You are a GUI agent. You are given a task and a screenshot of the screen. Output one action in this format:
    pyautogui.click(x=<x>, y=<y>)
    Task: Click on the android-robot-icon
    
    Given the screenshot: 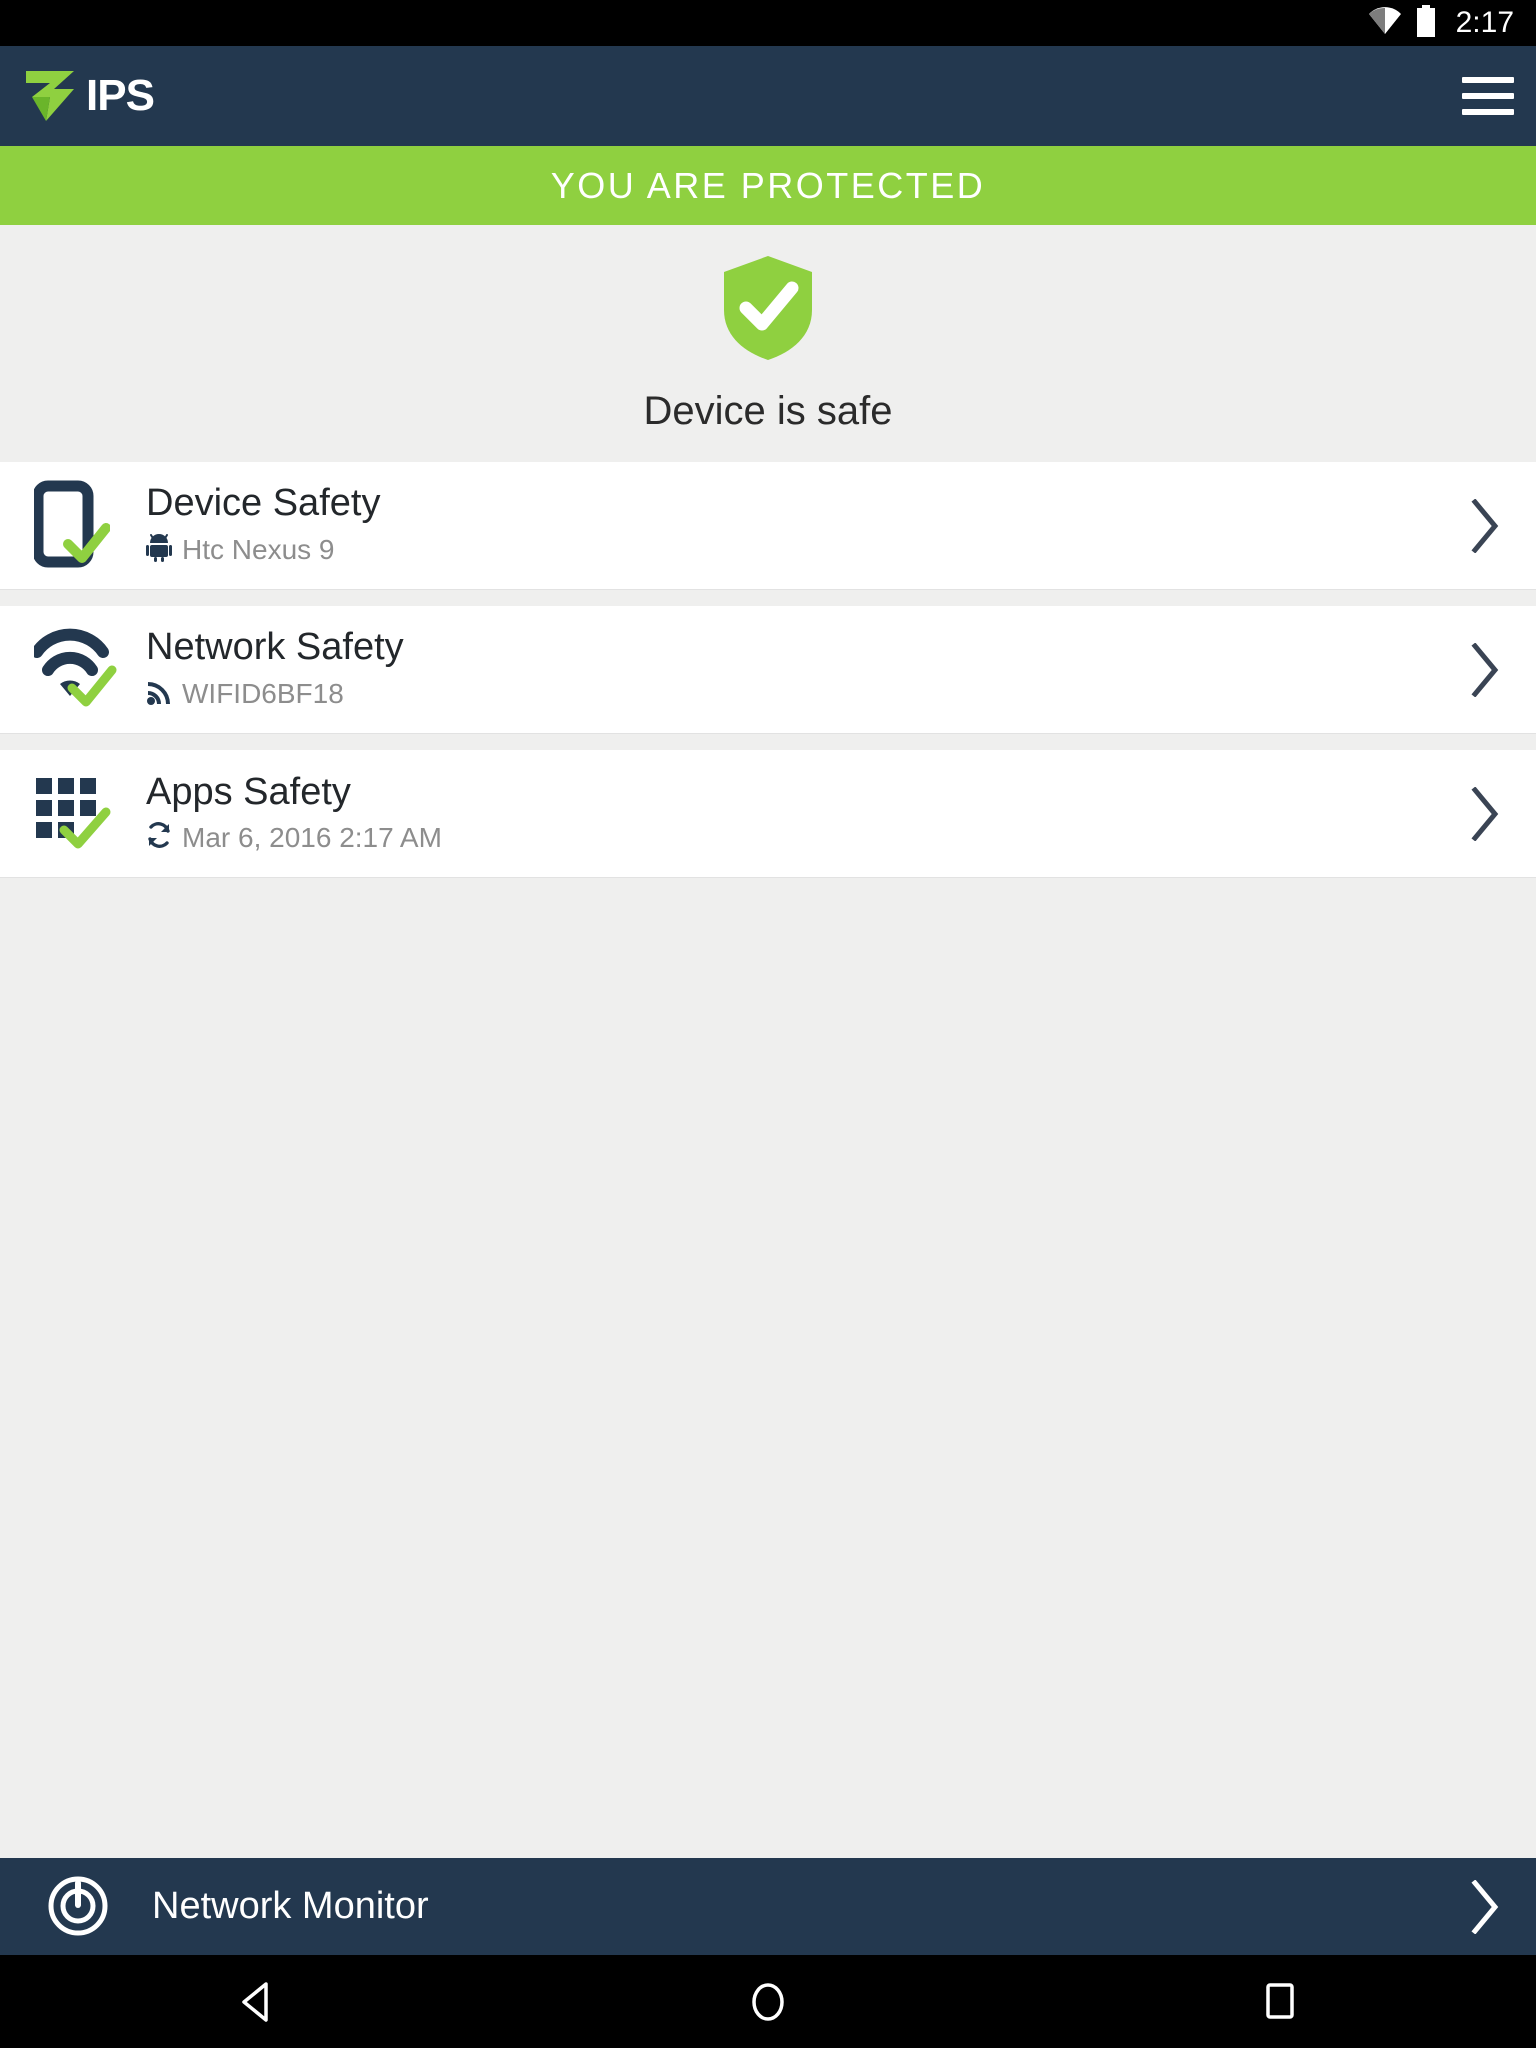 What is the action you would take?
    pyautogui.click(x=159, y=549)
    